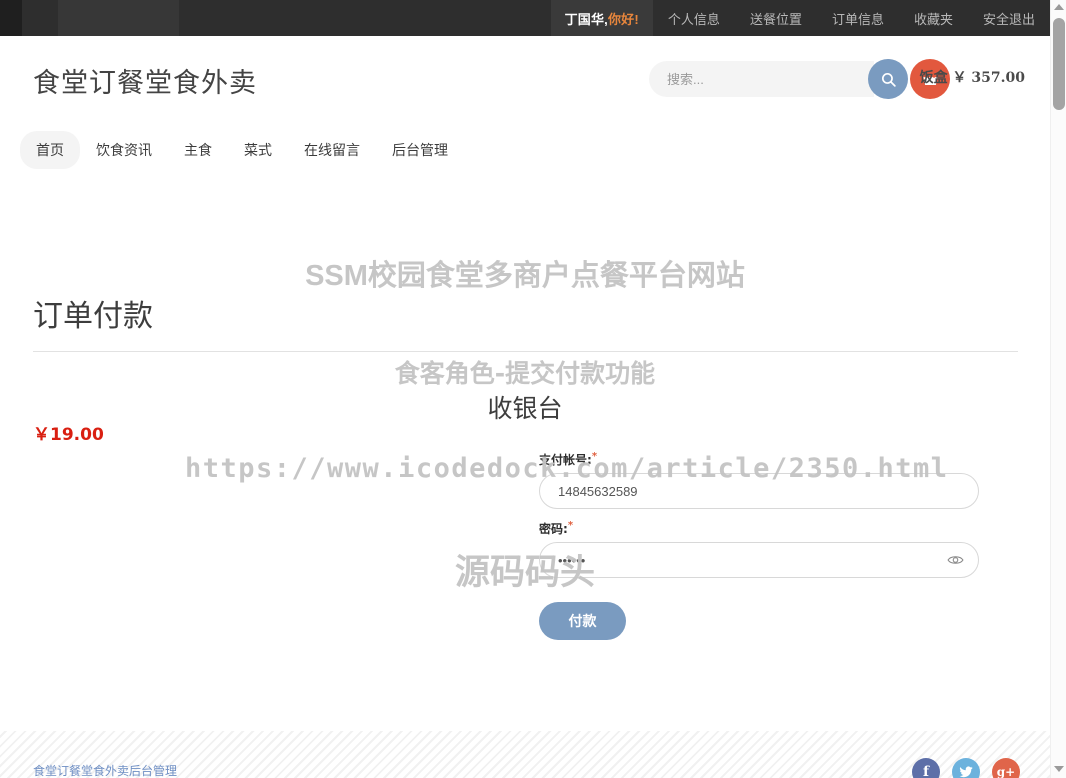  What do you see at coordinates (420, 150) in the screenshot?
I see `nav-item-admin: 后台管理` at bounding box center [420, 150].